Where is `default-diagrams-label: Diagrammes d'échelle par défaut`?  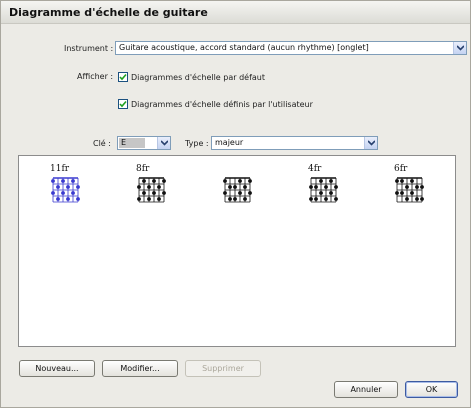
default-diagrams-label: Diagrammes d'échelle par défaut is located at coordinates (198, 77).